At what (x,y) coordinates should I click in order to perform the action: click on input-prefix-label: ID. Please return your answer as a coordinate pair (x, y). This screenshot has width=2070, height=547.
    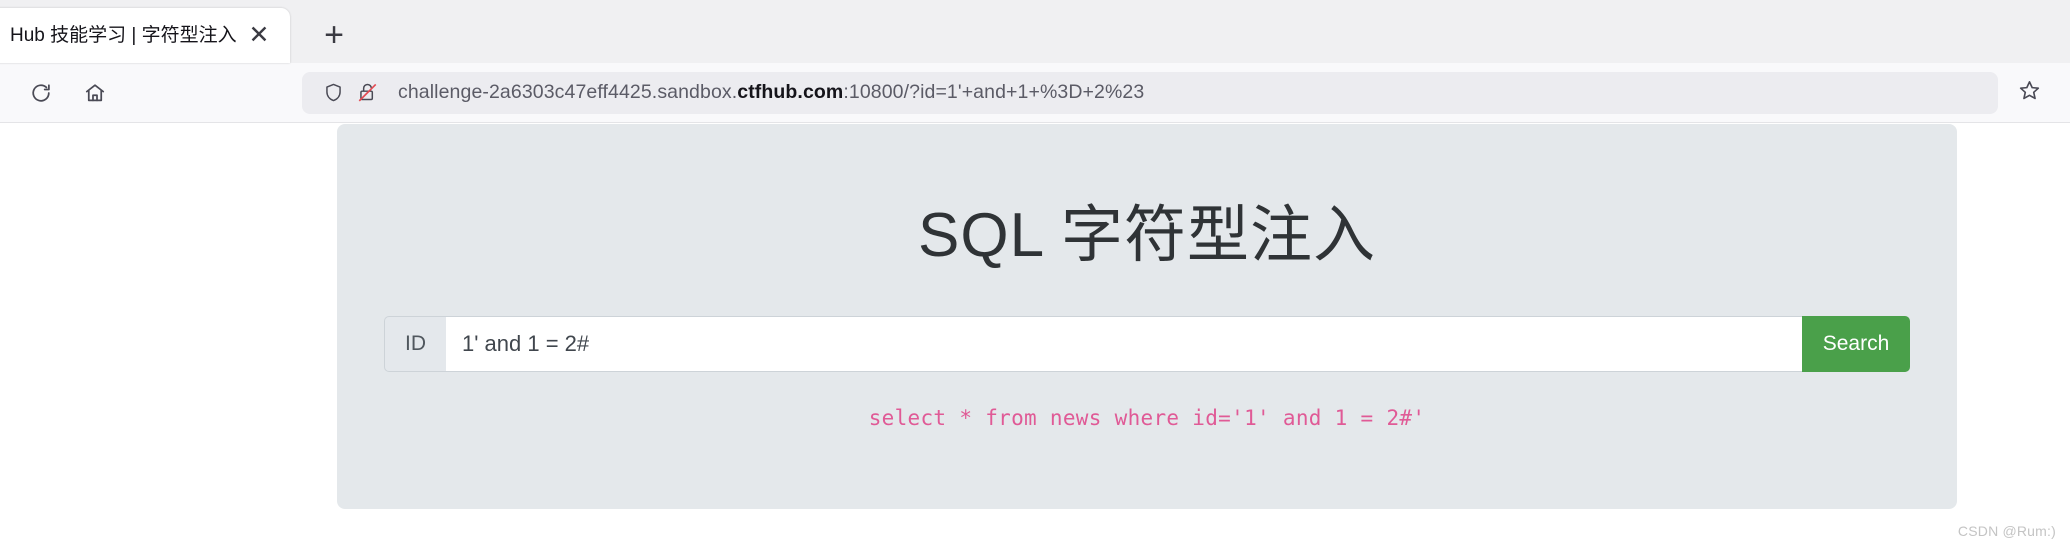
    Looking at the image, I should click on (415, 344).